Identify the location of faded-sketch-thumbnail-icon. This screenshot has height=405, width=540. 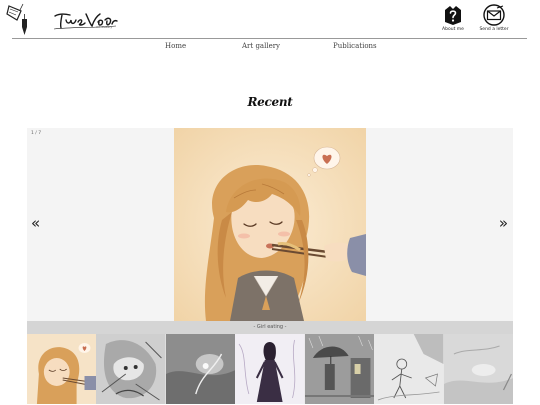
(478, 369).